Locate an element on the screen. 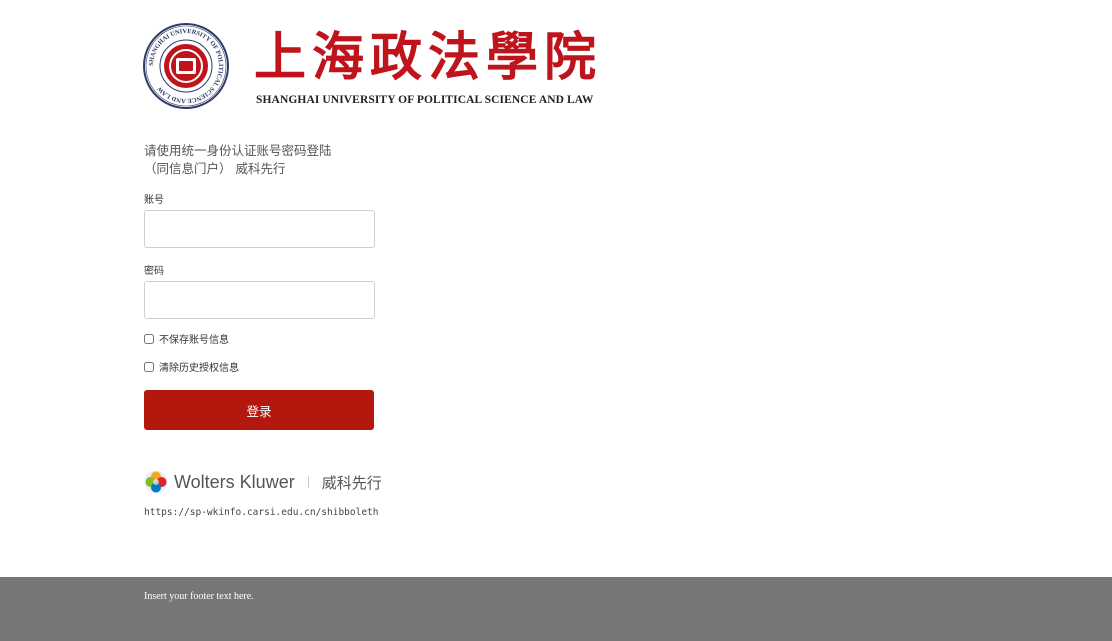 The height and width of the screenshot is (641, 1112). clear-history-checkbox is located at coordinates (149, 366).